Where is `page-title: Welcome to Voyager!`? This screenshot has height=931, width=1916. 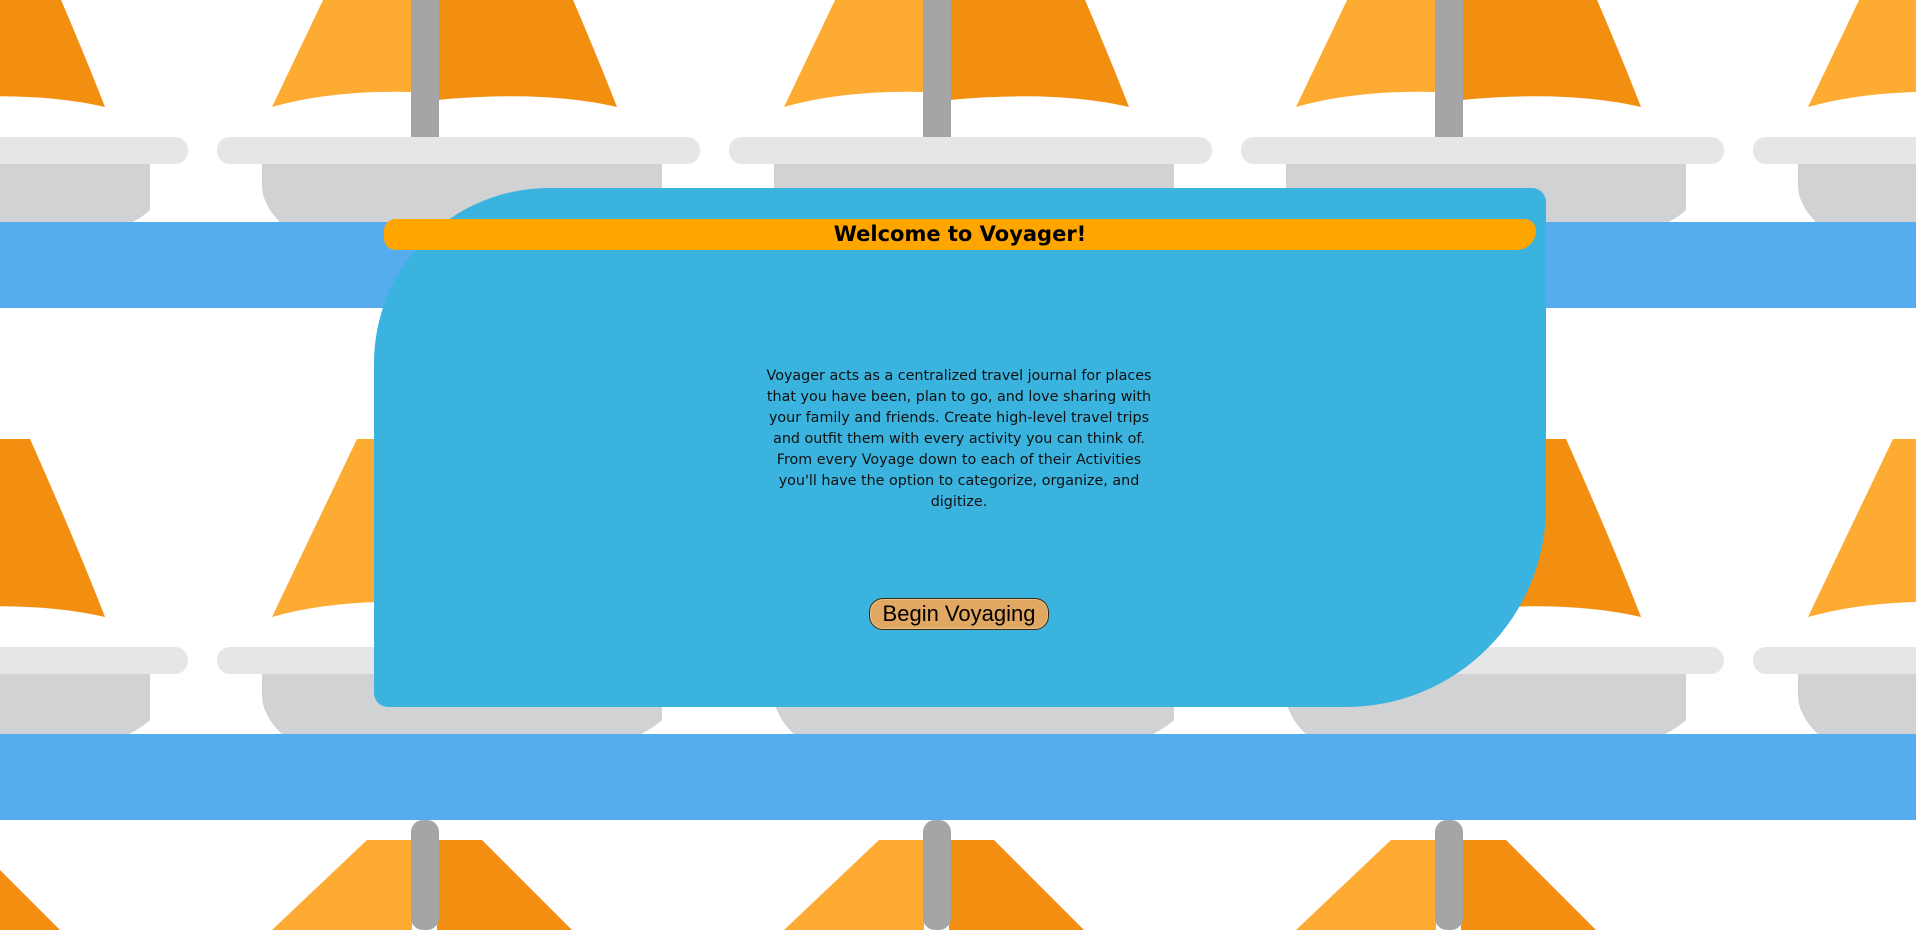 page-title: Welcome to Voyager! is located at coordinates (960, 234).